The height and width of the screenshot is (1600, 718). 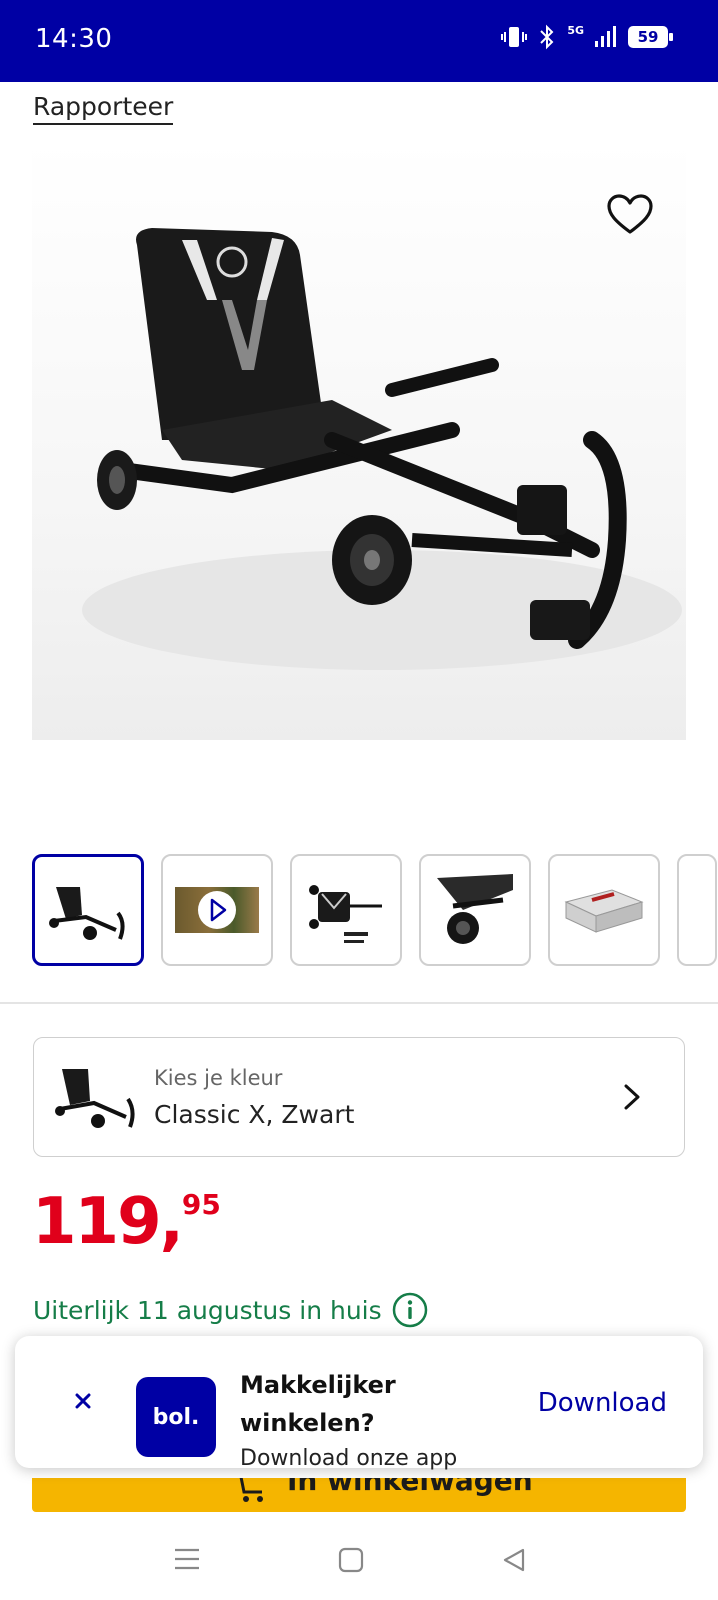 I want to click on system-nav-bar, so click(x=359, y=1559).